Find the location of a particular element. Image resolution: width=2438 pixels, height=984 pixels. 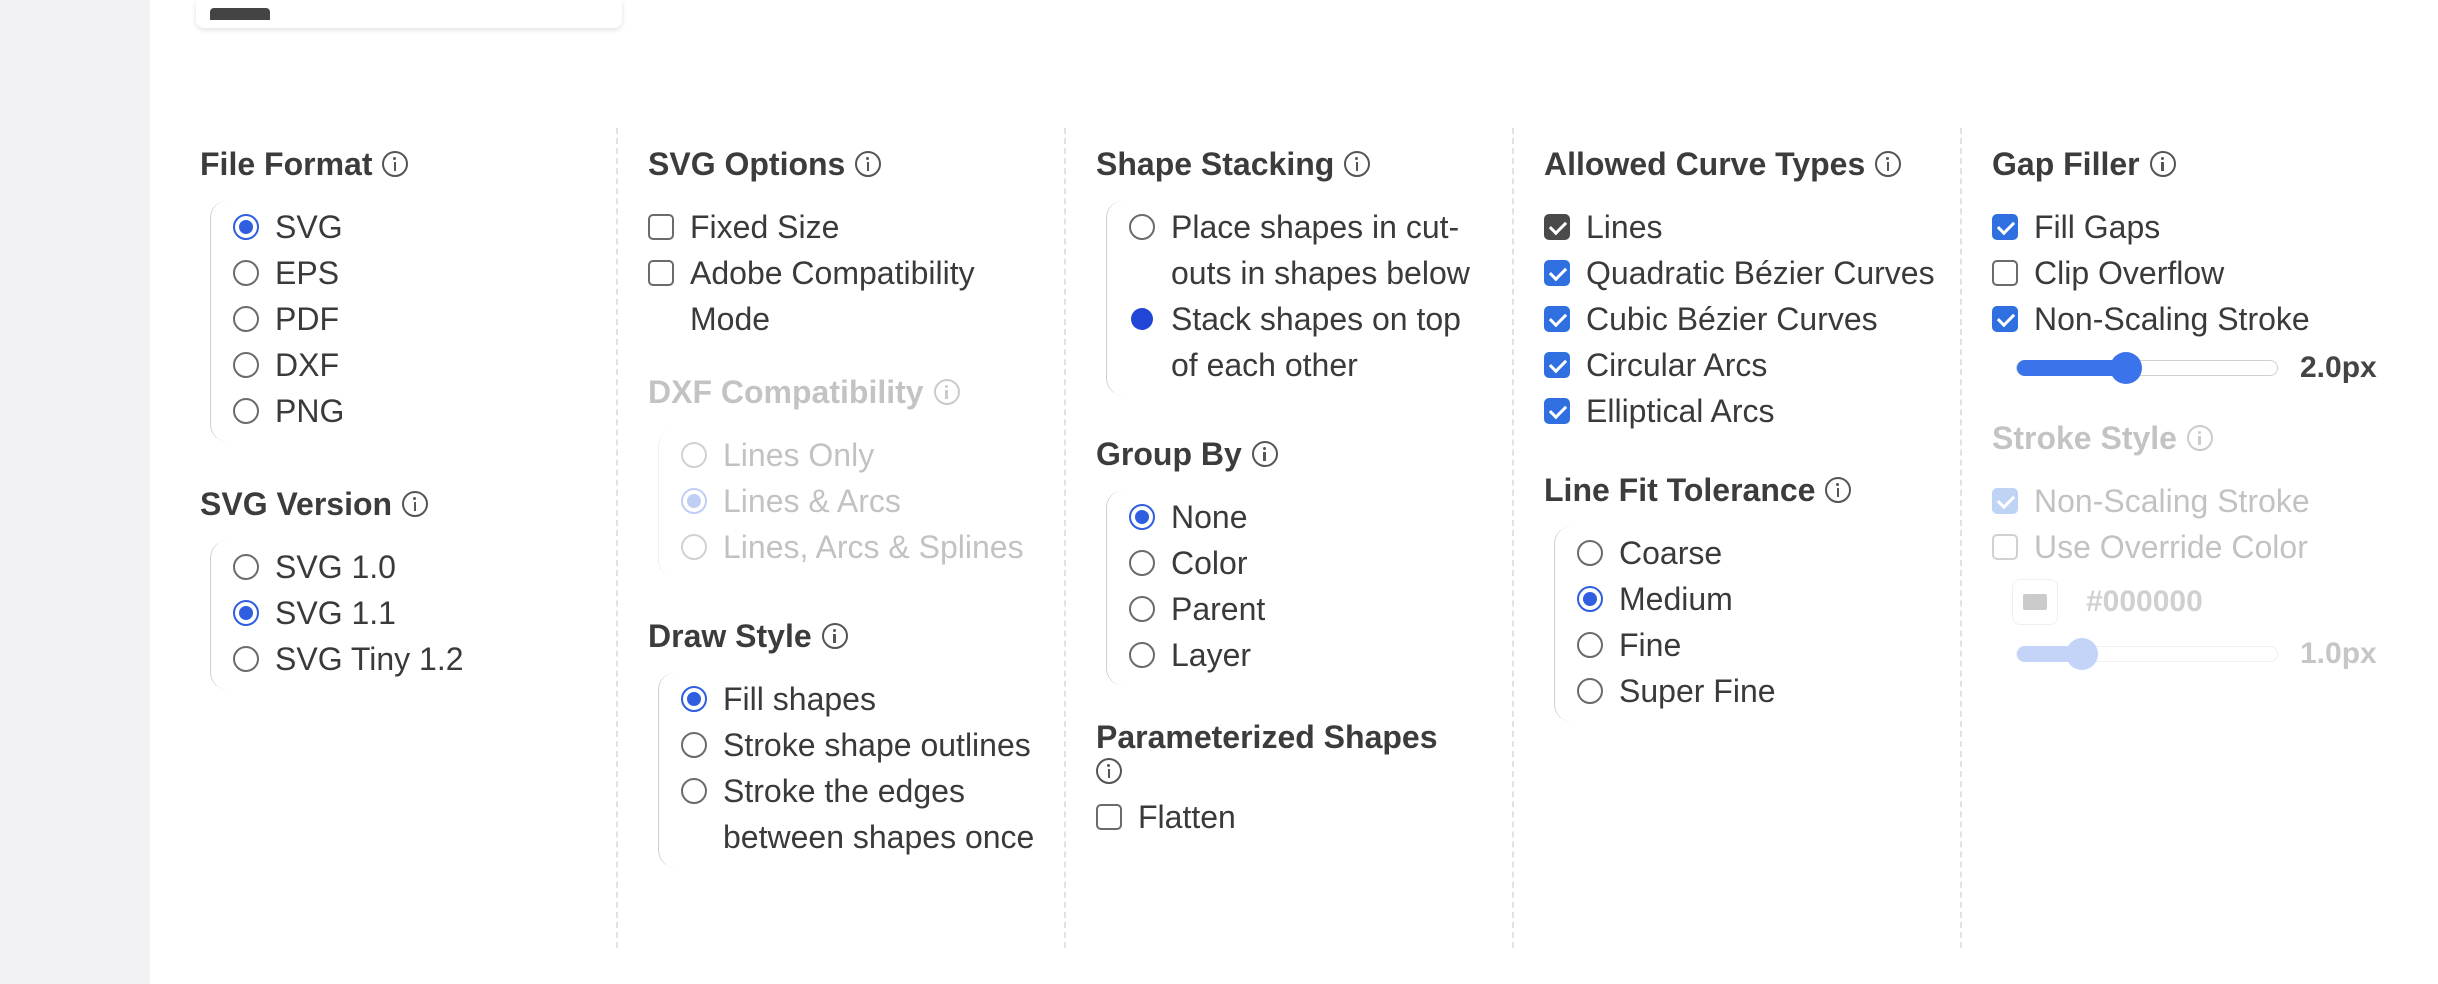

checkbox-option-cubic-b-zier-curves: Cubic Bézier Curves is located at coordinates (1744, 319).